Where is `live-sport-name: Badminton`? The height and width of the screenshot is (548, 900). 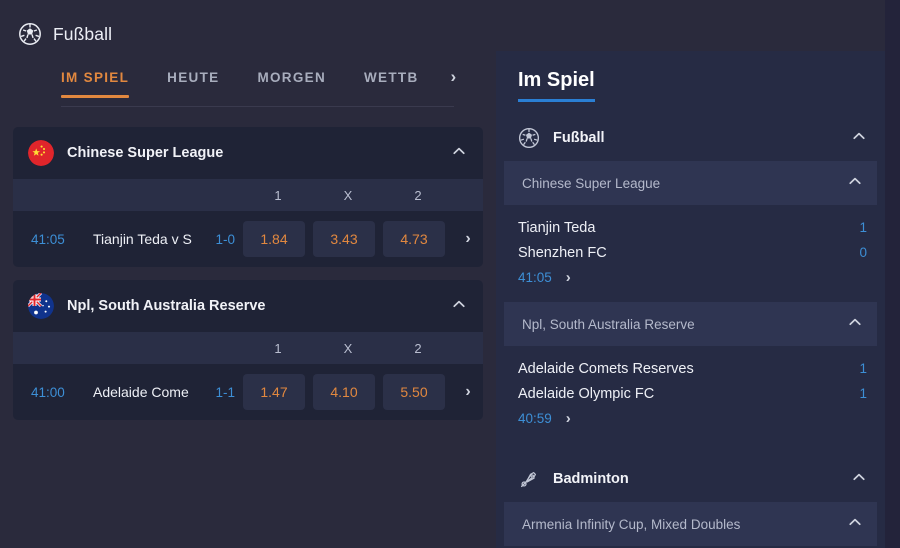
live-sport-name: Badminton is located at coordinates (591, 479).